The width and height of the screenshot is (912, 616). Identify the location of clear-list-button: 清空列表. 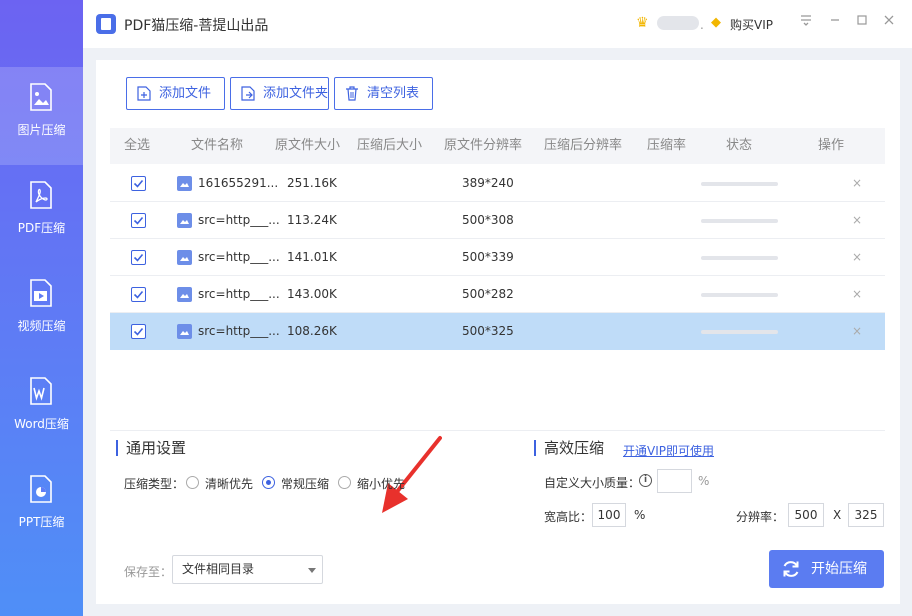
(383, 93).